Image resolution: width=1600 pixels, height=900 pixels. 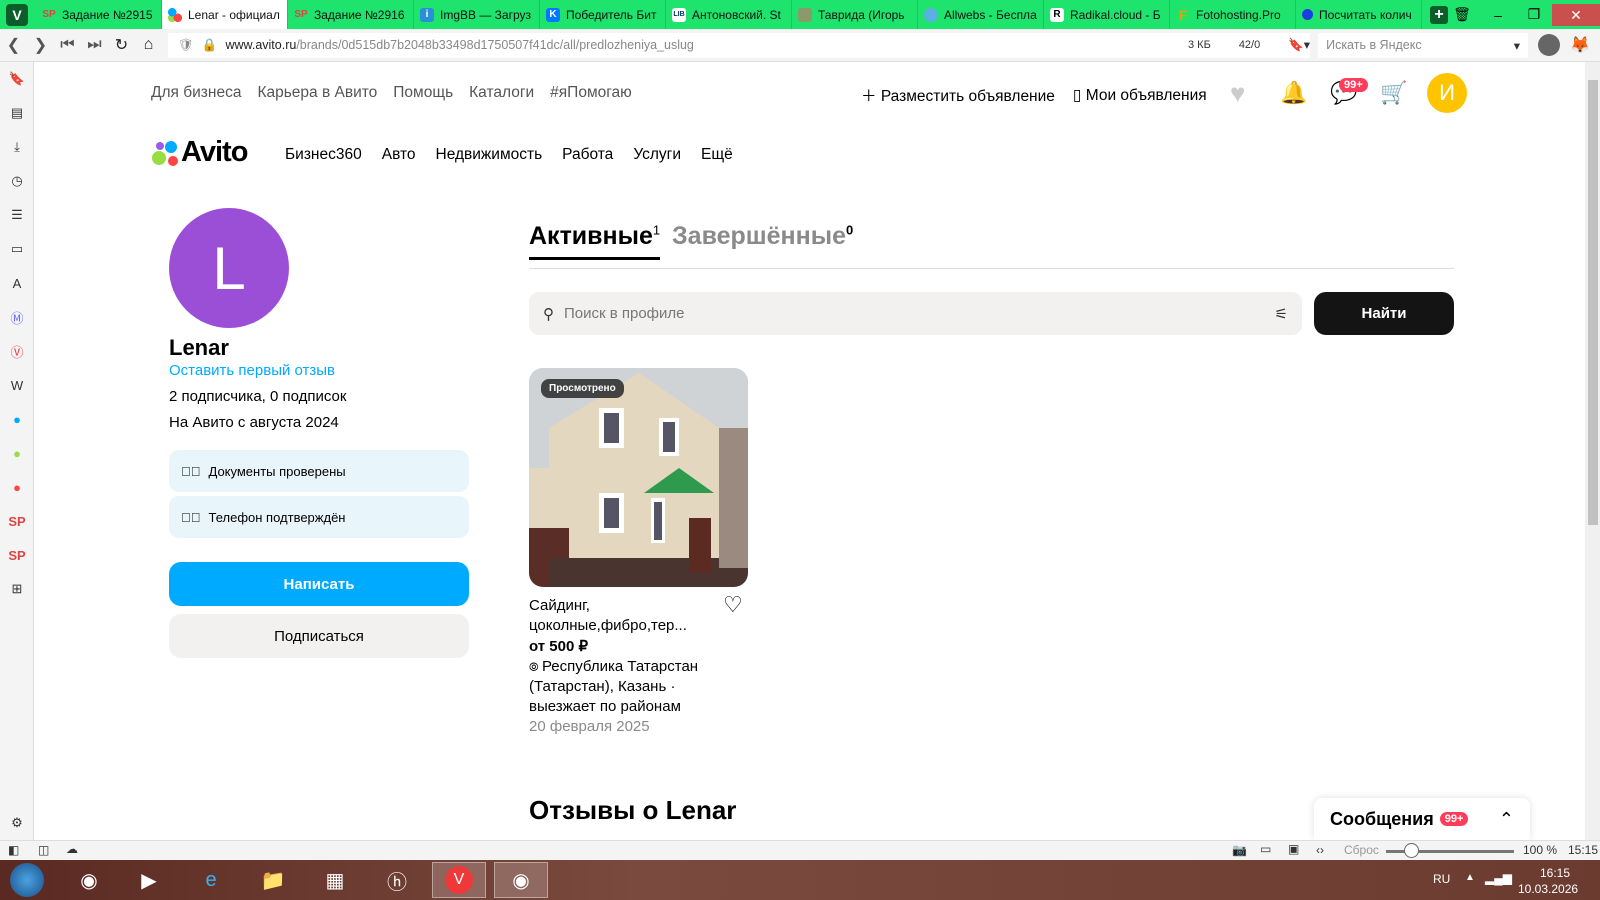 I want to click on translate-icon: A, so click(x=17, y=283).